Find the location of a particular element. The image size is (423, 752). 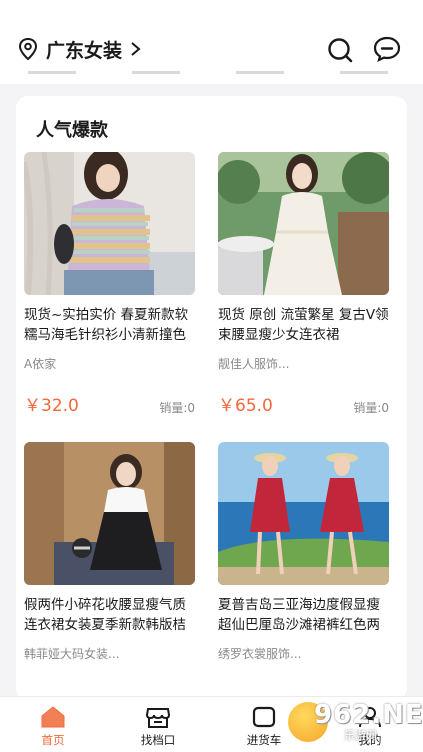

chevron-right-icon is located at coordinates (136, 49).